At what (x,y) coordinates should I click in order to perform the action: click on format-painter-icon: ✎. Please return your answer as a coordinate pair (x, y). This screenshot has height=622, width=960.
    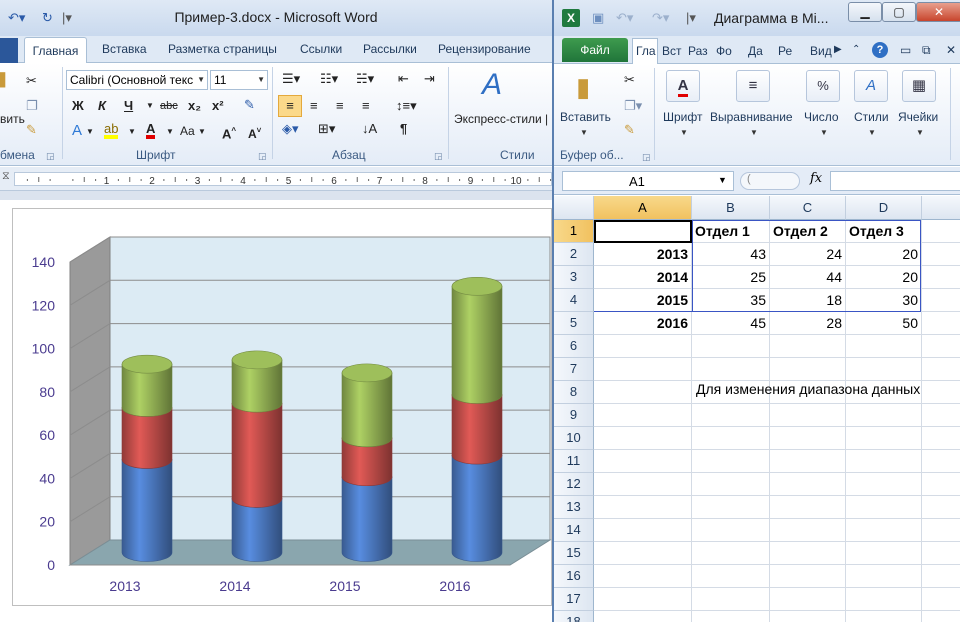
    Looking at the image, I should click on (629, 130).